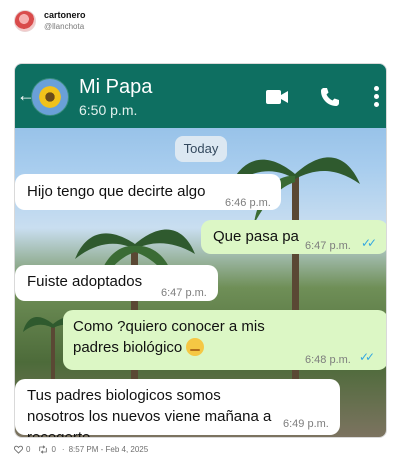  What do you see at coordinates (109, 449) in the screenshot?
I see `tweet-timestamp: 8:57 PM - Feb 4, 2025` at bounding box center [109, 449].